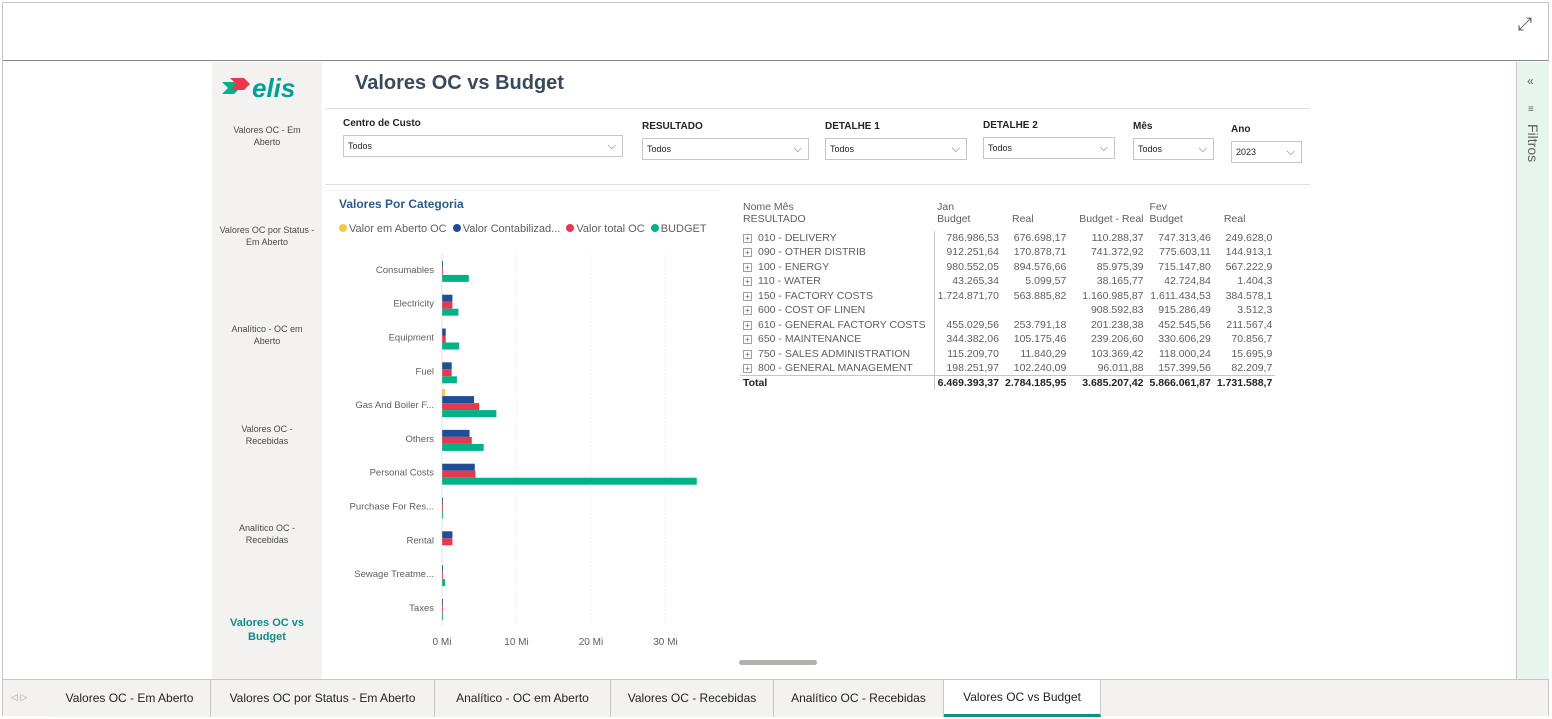  Describe the element at coordinates (1022, 698) in the screenshot. I see `tab-valores-vs-budget: Valores OC vs Budget` at that location.